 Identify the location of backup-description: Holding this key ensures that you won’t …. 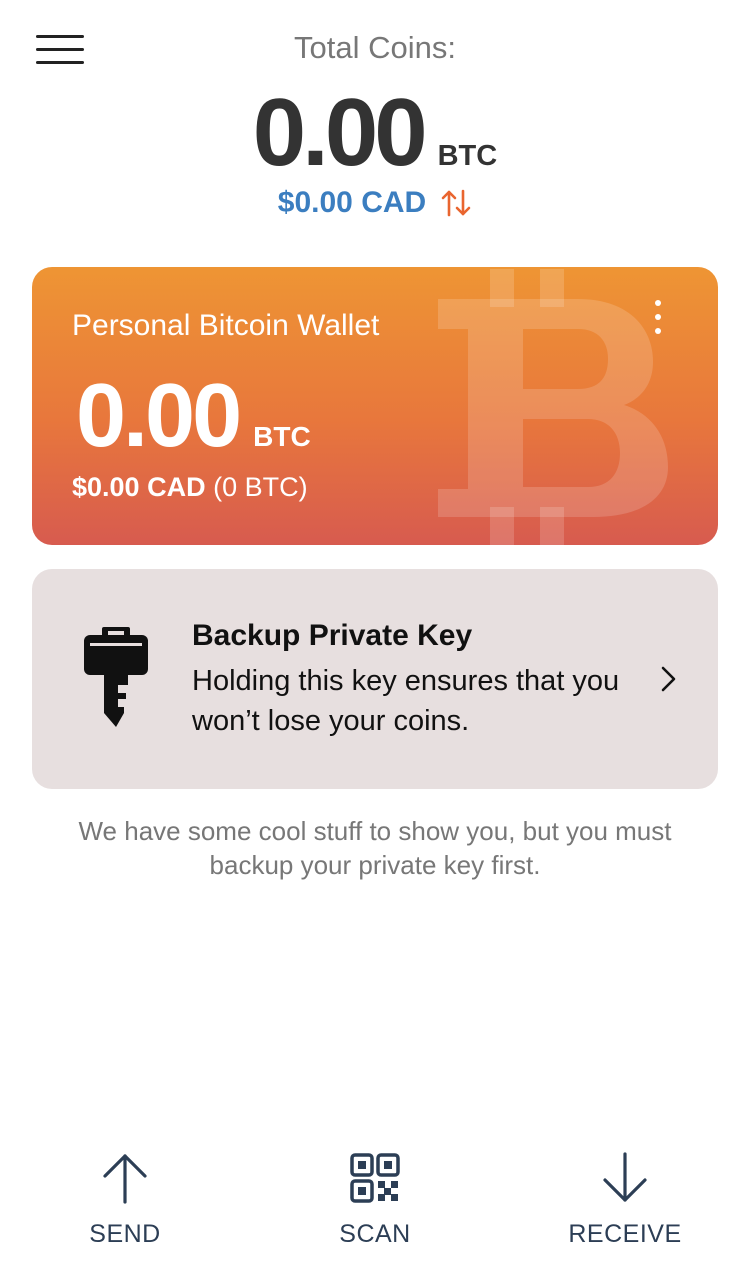
(406, 701).